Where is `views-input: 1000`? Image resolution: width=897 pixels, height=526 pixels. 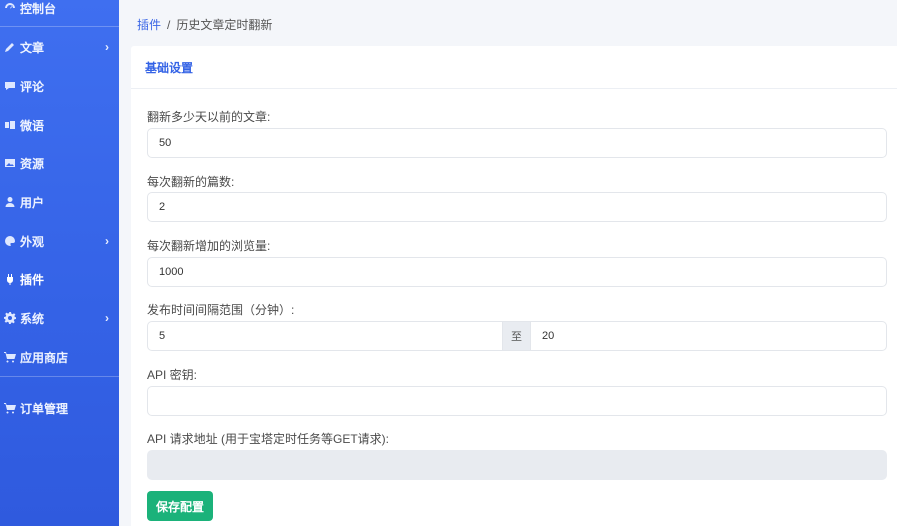 views-input: 1000 is located at coordinates (517, 272).